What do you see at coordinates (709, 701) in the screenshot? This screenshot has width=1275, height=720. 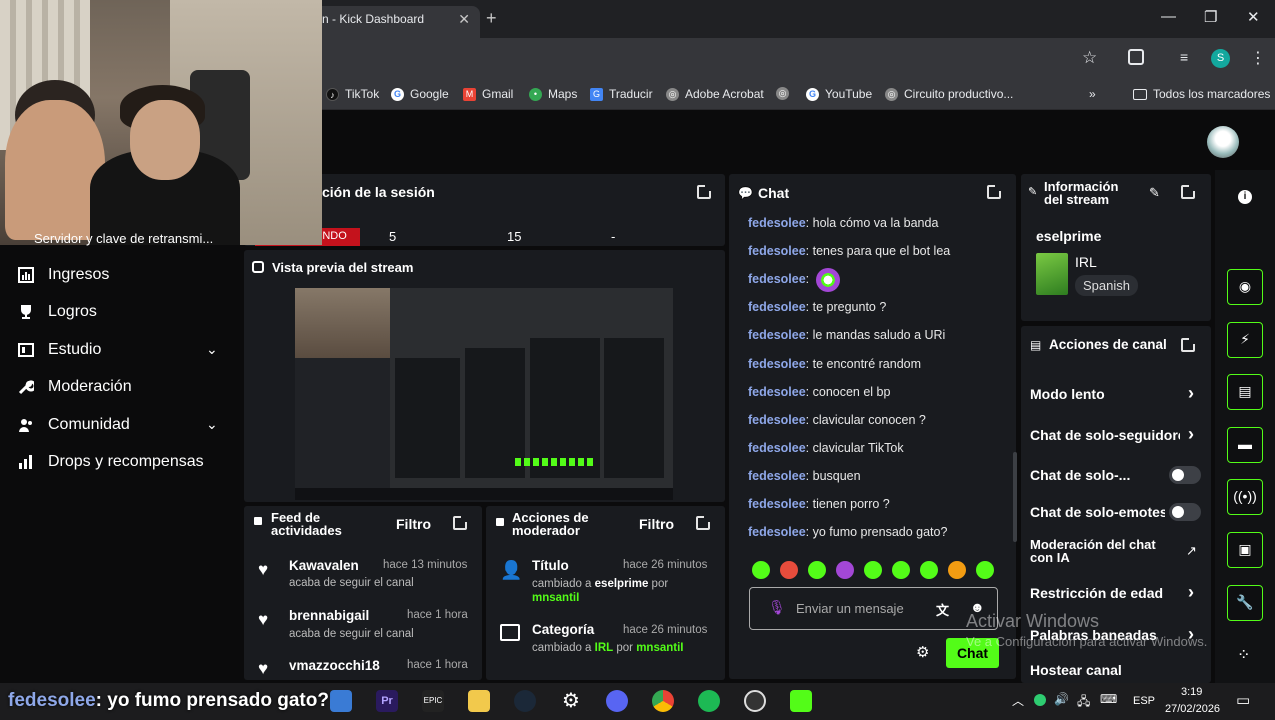 I see `spotify-icon` at bounding box center [709, 701].